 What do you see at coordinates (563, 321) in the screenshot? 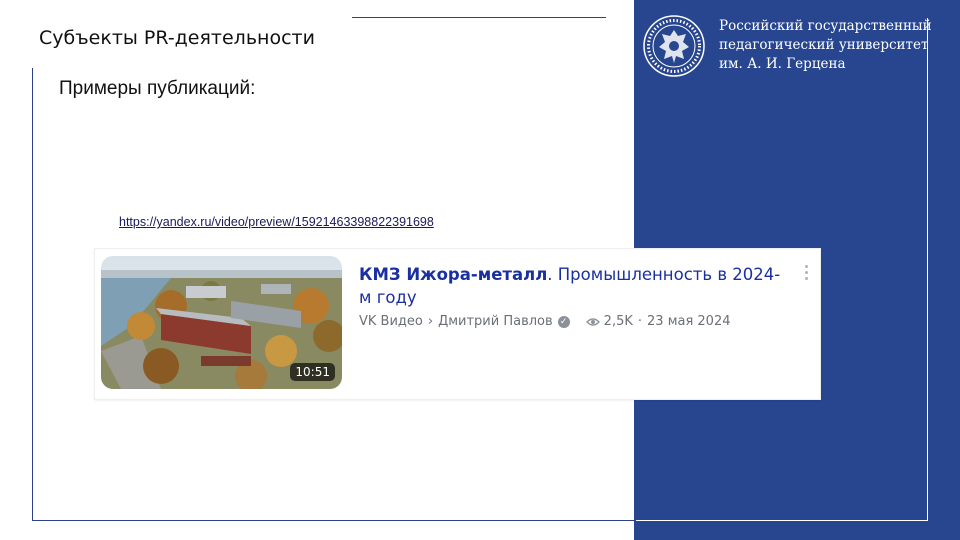
I see `verified-check-icon: ✓` at bounding box center [563, 321].